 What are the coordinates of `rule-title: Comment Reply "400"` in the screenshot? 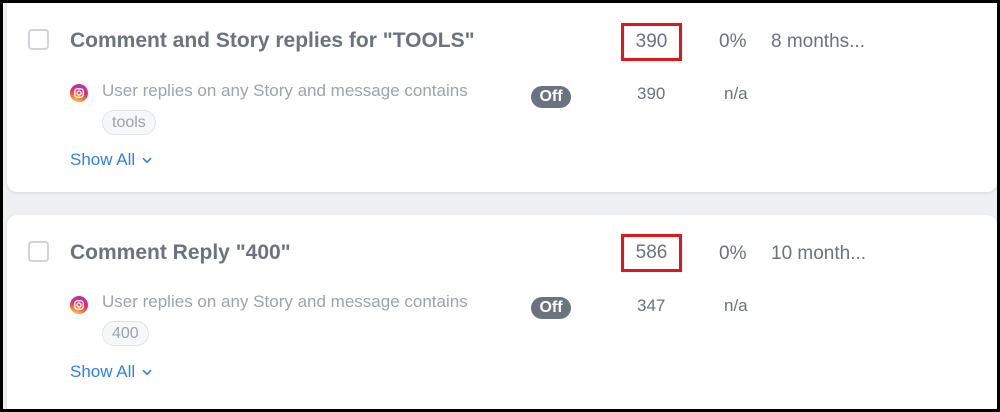 It's located at (180, 253).